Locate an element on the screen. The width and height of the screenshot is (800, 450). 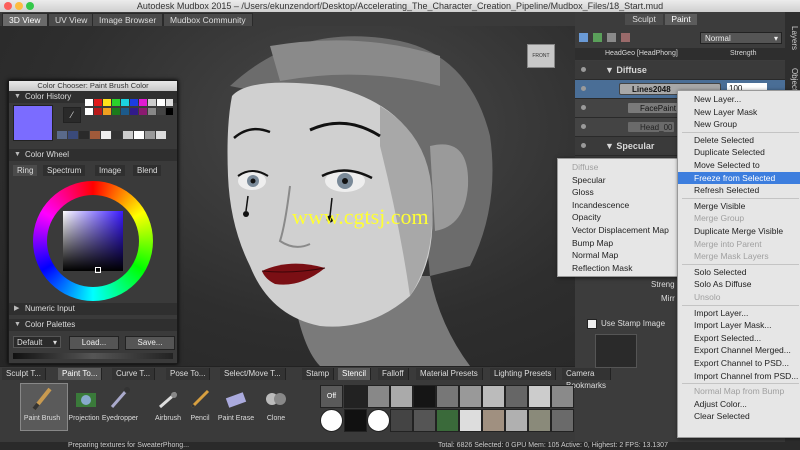
saturation-value-square is located at coordinates (93, 241).